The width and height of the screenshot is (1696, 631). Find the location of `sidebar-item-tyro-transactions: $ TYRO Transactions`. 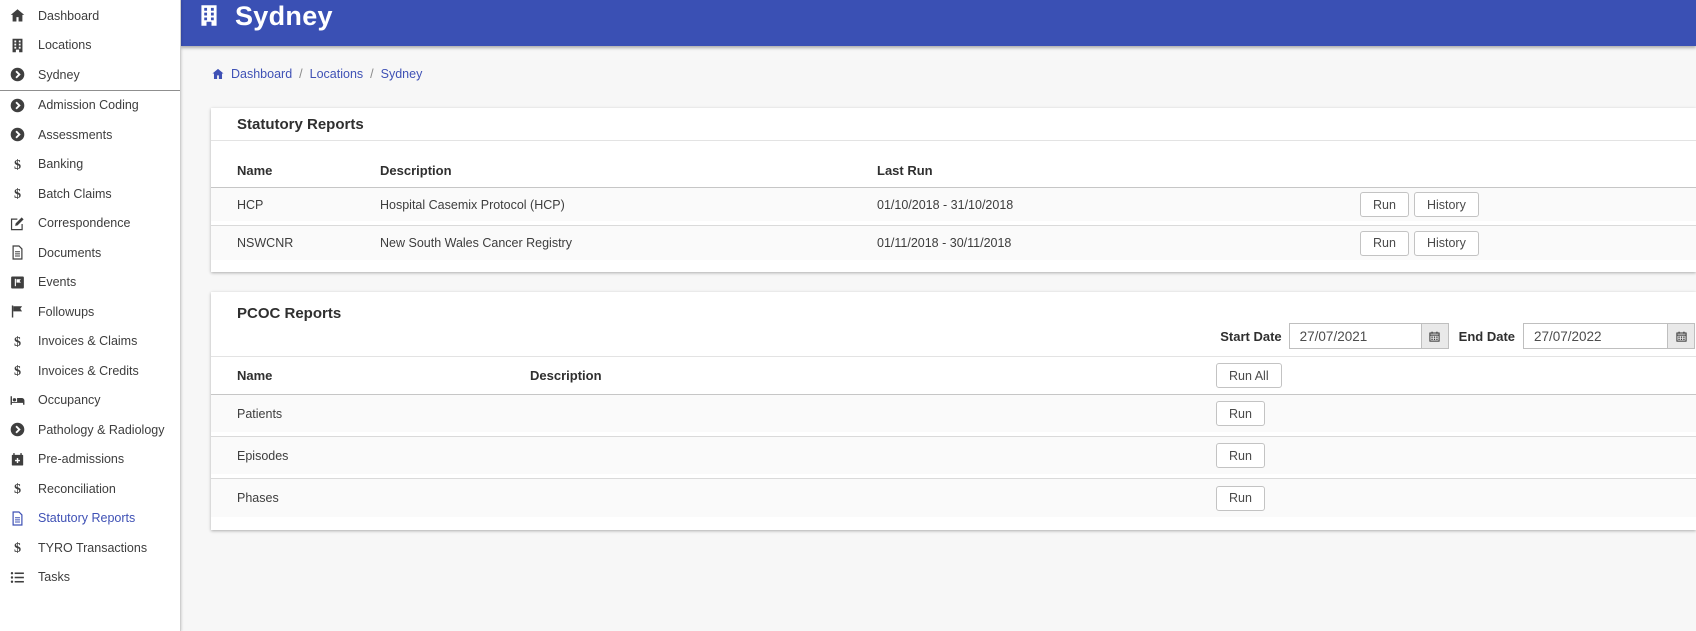

sidebar-item-tyro-transactions: $ TYRO Transactions is located at coordinates (90, 548).